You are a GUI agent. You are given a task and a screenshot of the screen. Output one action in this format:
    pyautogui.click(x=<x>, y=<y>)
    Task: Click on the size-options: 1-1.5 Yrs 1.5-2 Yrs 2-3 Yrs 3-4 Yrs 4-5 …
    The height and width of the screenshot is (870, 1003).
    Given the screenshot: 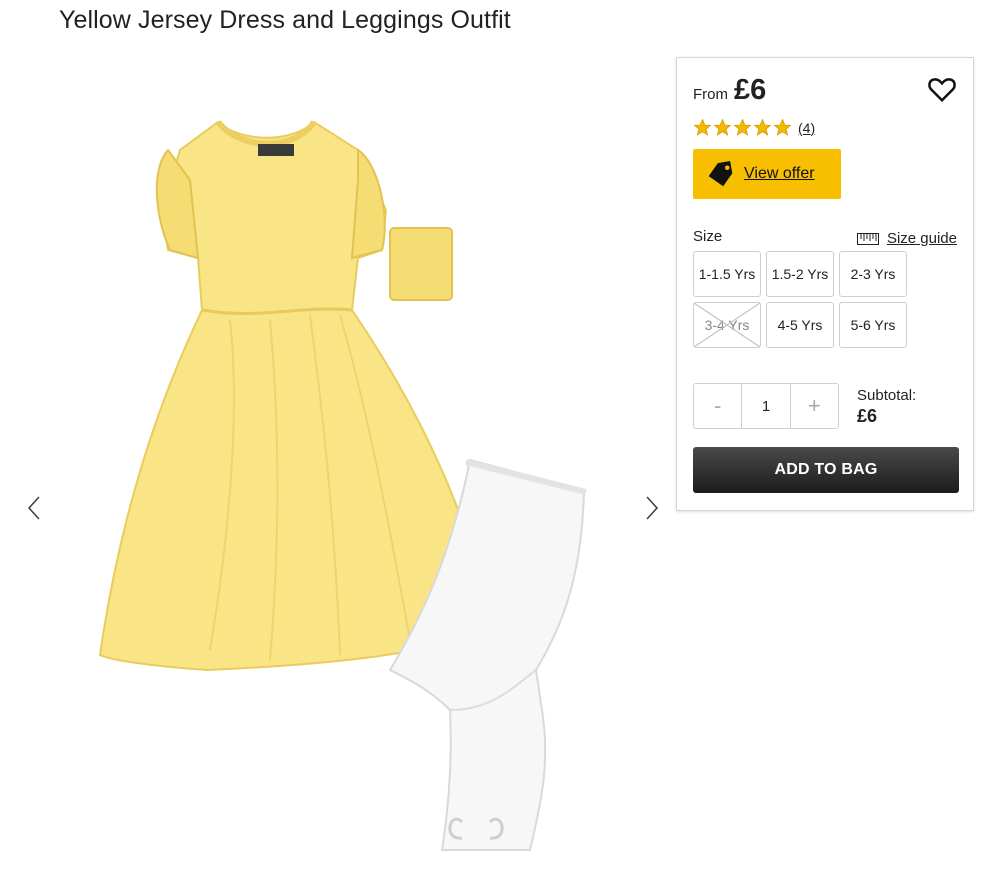 What is the action you would take?
    pyautogui.click(x=813, y=299)
    